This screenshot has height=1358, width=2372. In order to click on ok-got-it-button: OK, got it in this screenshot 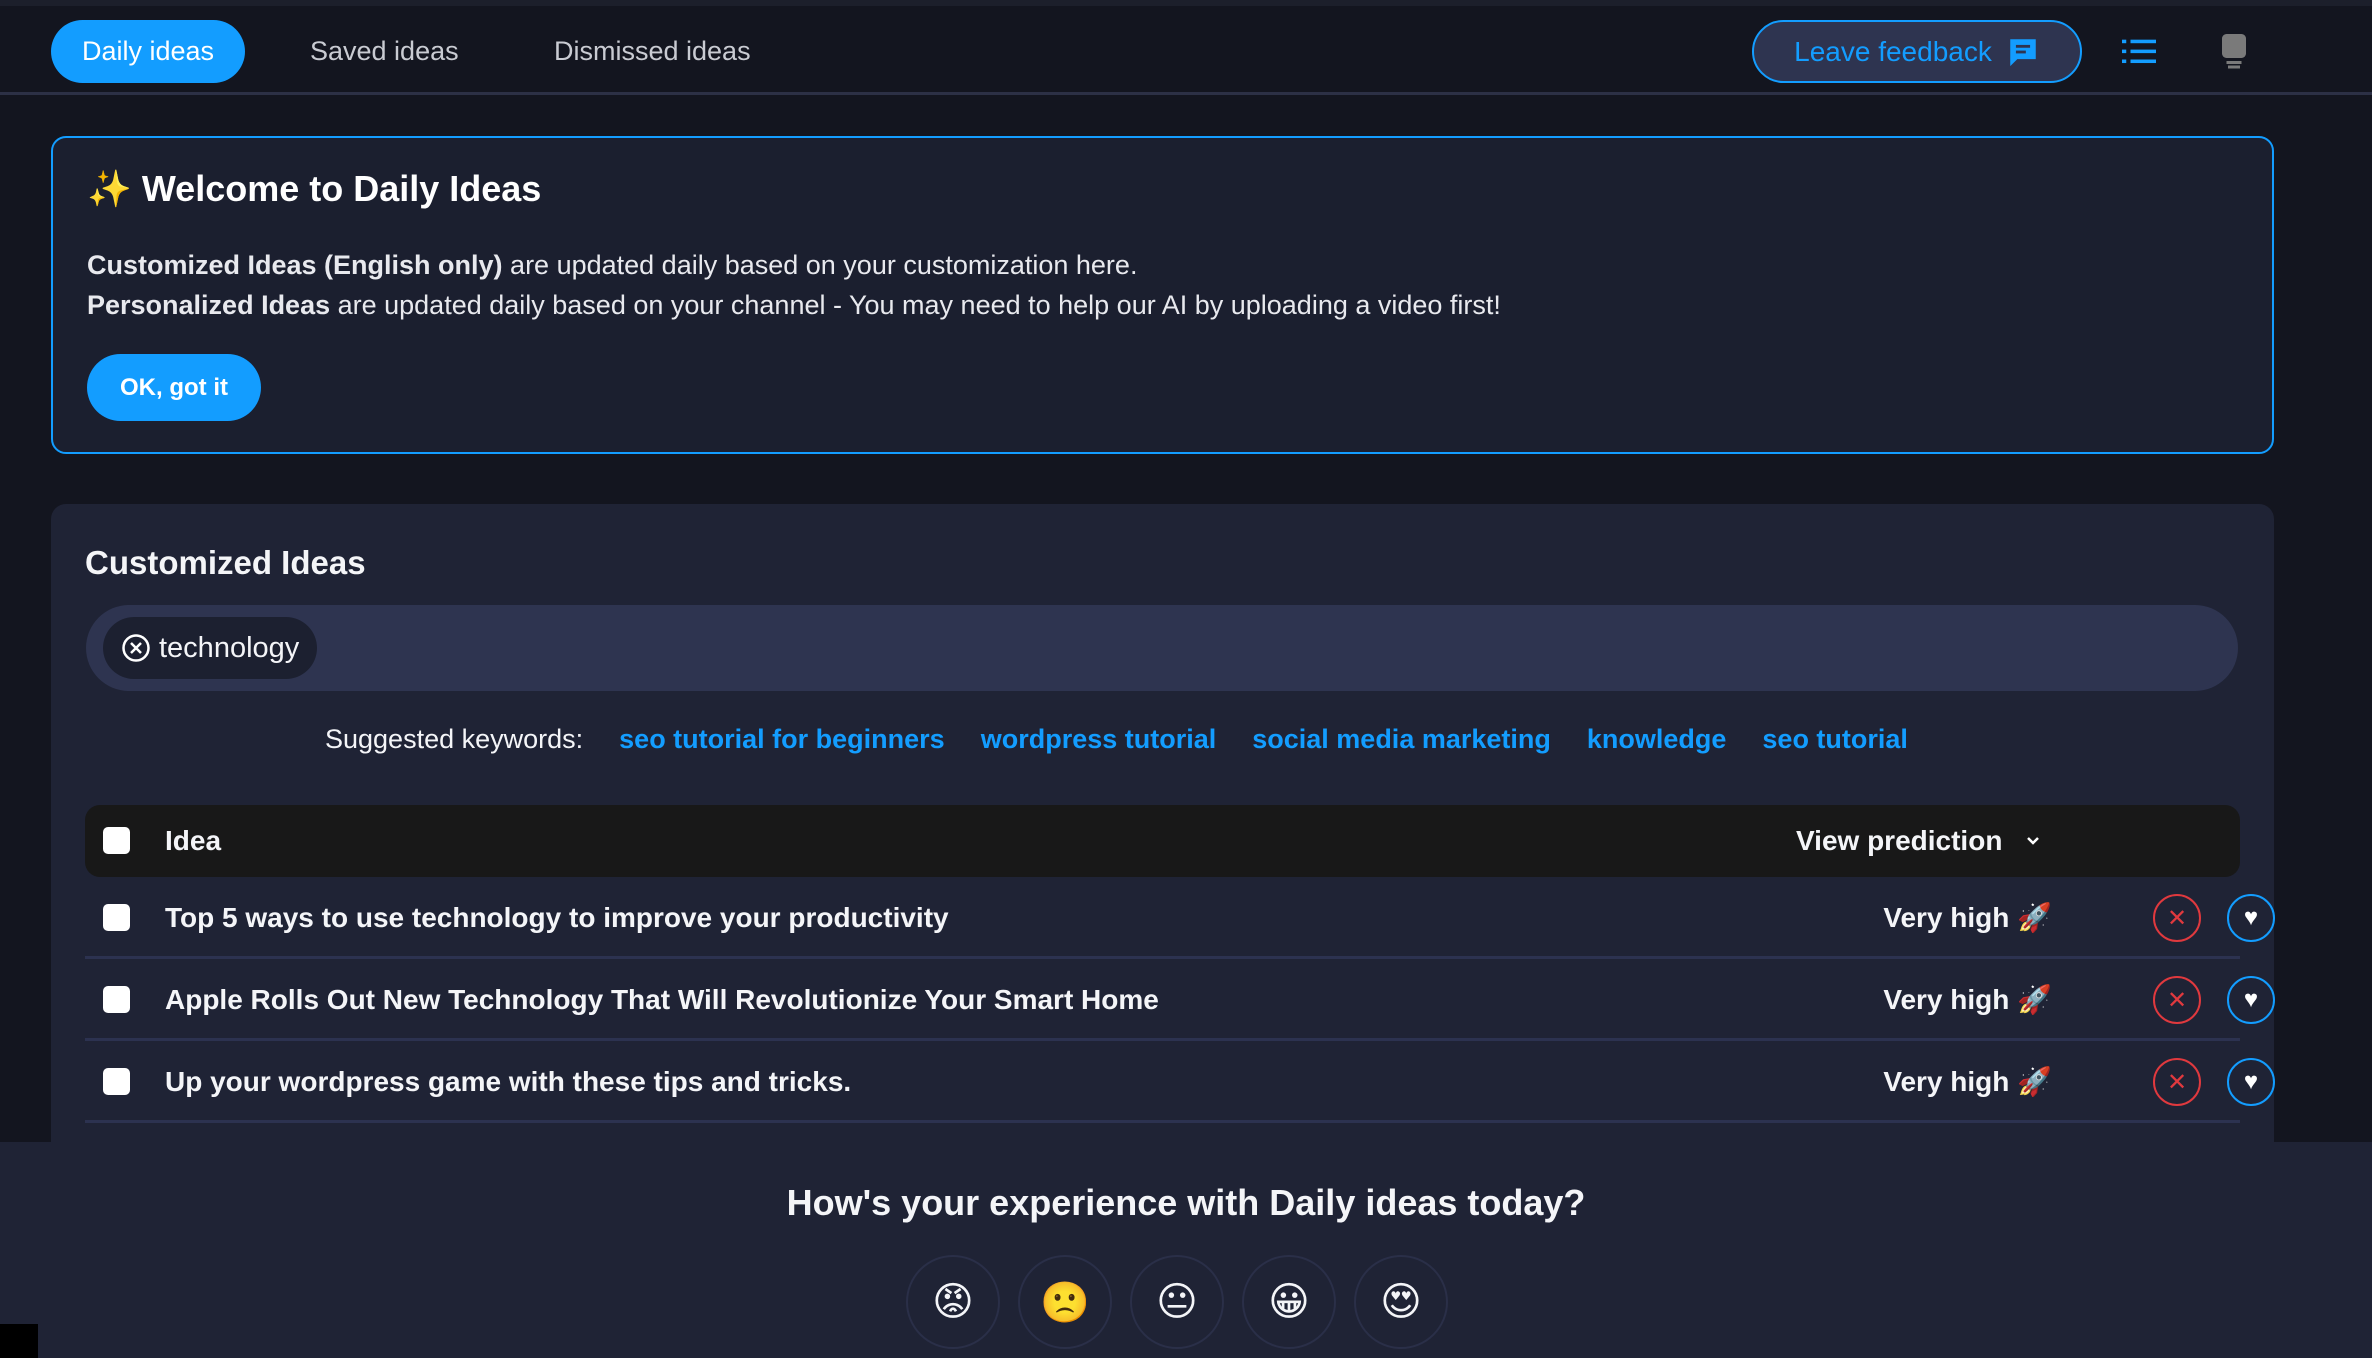, I will do `click(174, 387)`.